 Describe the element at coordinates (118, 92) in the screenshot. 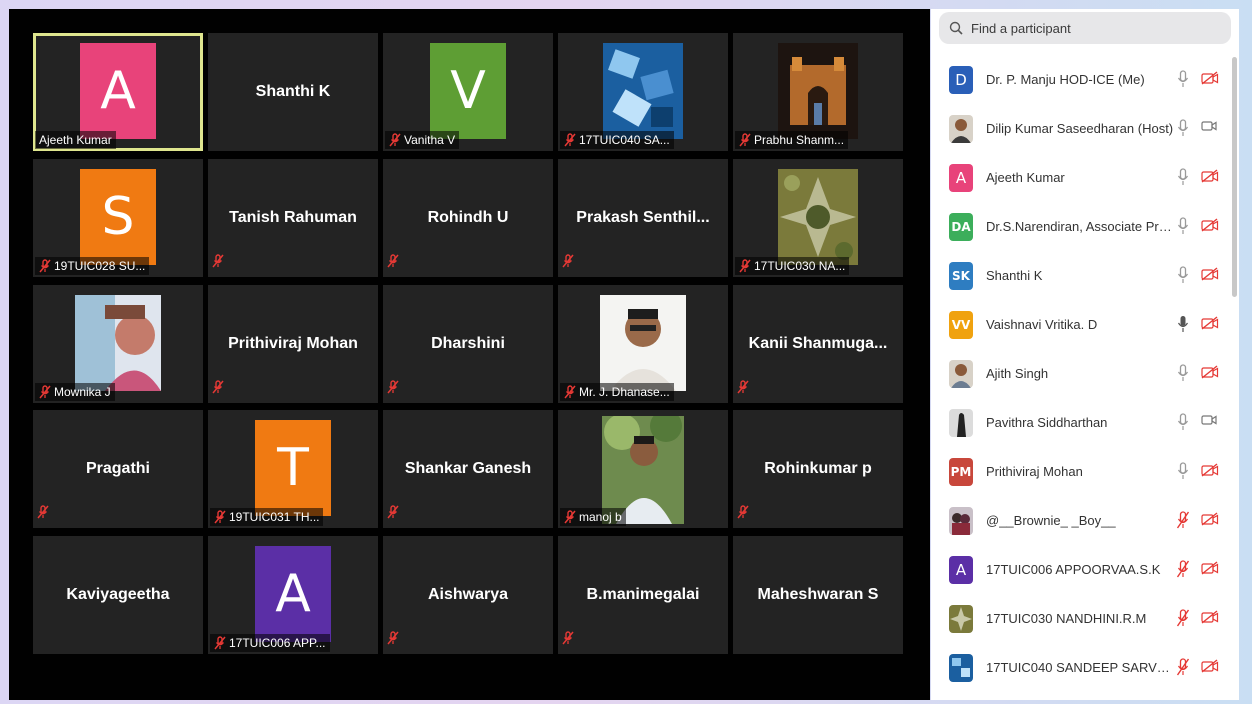

I see `video-tile: A Ajeeth Kumar` at that location.